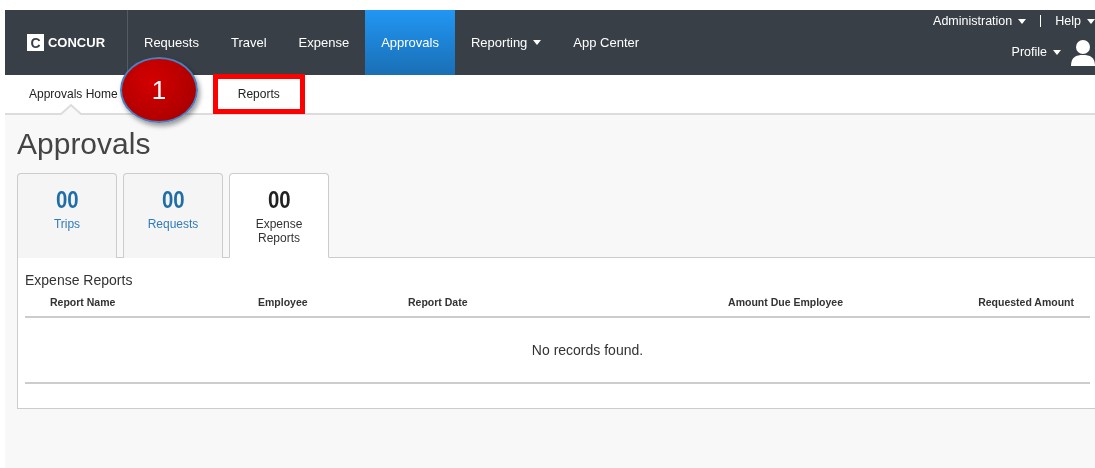 The width and height of the screenshot is (1095, 468). What do you see at coordinates (84, 144) in the screenshot?
I see `page-title: Approvals` at bounding box center [84, 144].